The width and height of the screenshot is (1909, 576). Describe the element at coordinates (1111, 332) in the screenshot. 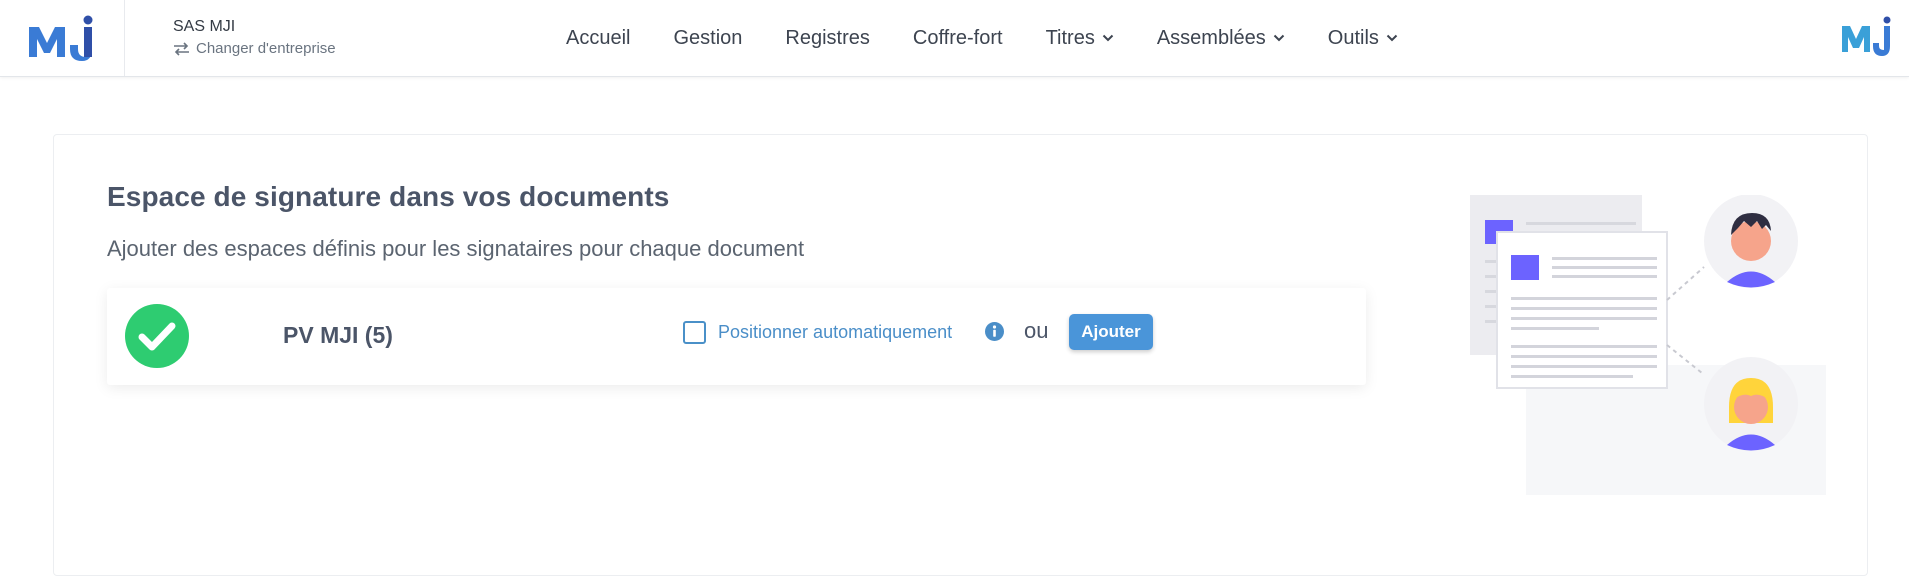

I see `add-signature-button: Ajouter` at that location.